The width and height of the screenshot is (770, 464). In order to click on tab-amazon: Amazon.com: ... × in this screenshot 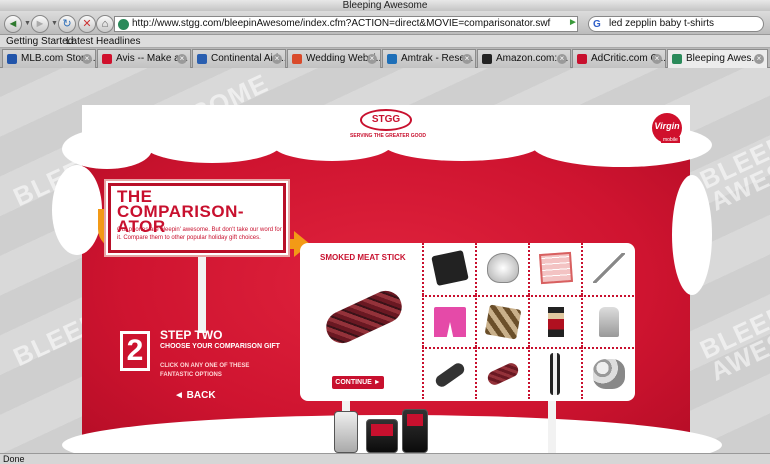, I will do `click(524, 58)`.